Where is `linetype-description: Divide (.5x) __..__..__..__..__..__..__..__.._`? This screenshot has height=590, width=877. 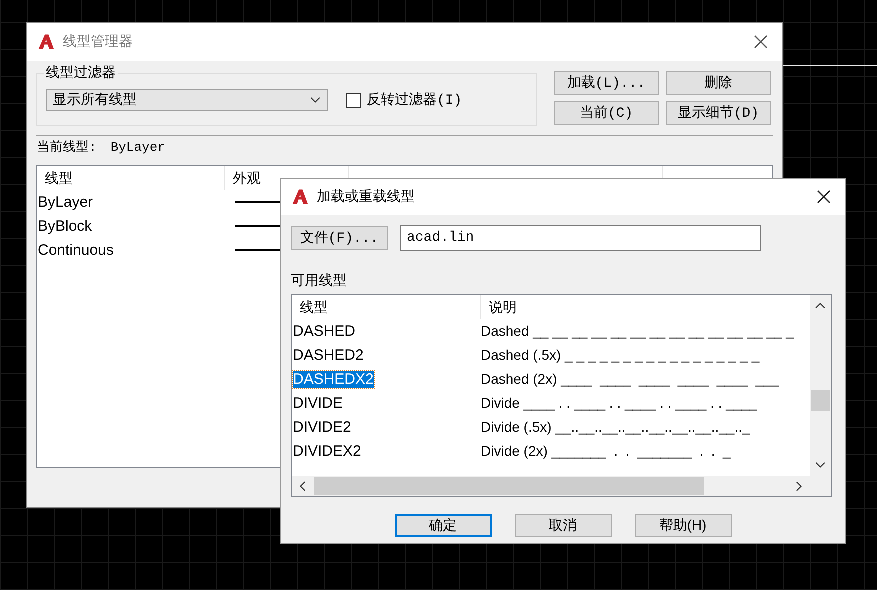 linetype-description: Divide (.5x) __..__..__..__..__..__..__..__.._ is located at coordinates (615, 427).